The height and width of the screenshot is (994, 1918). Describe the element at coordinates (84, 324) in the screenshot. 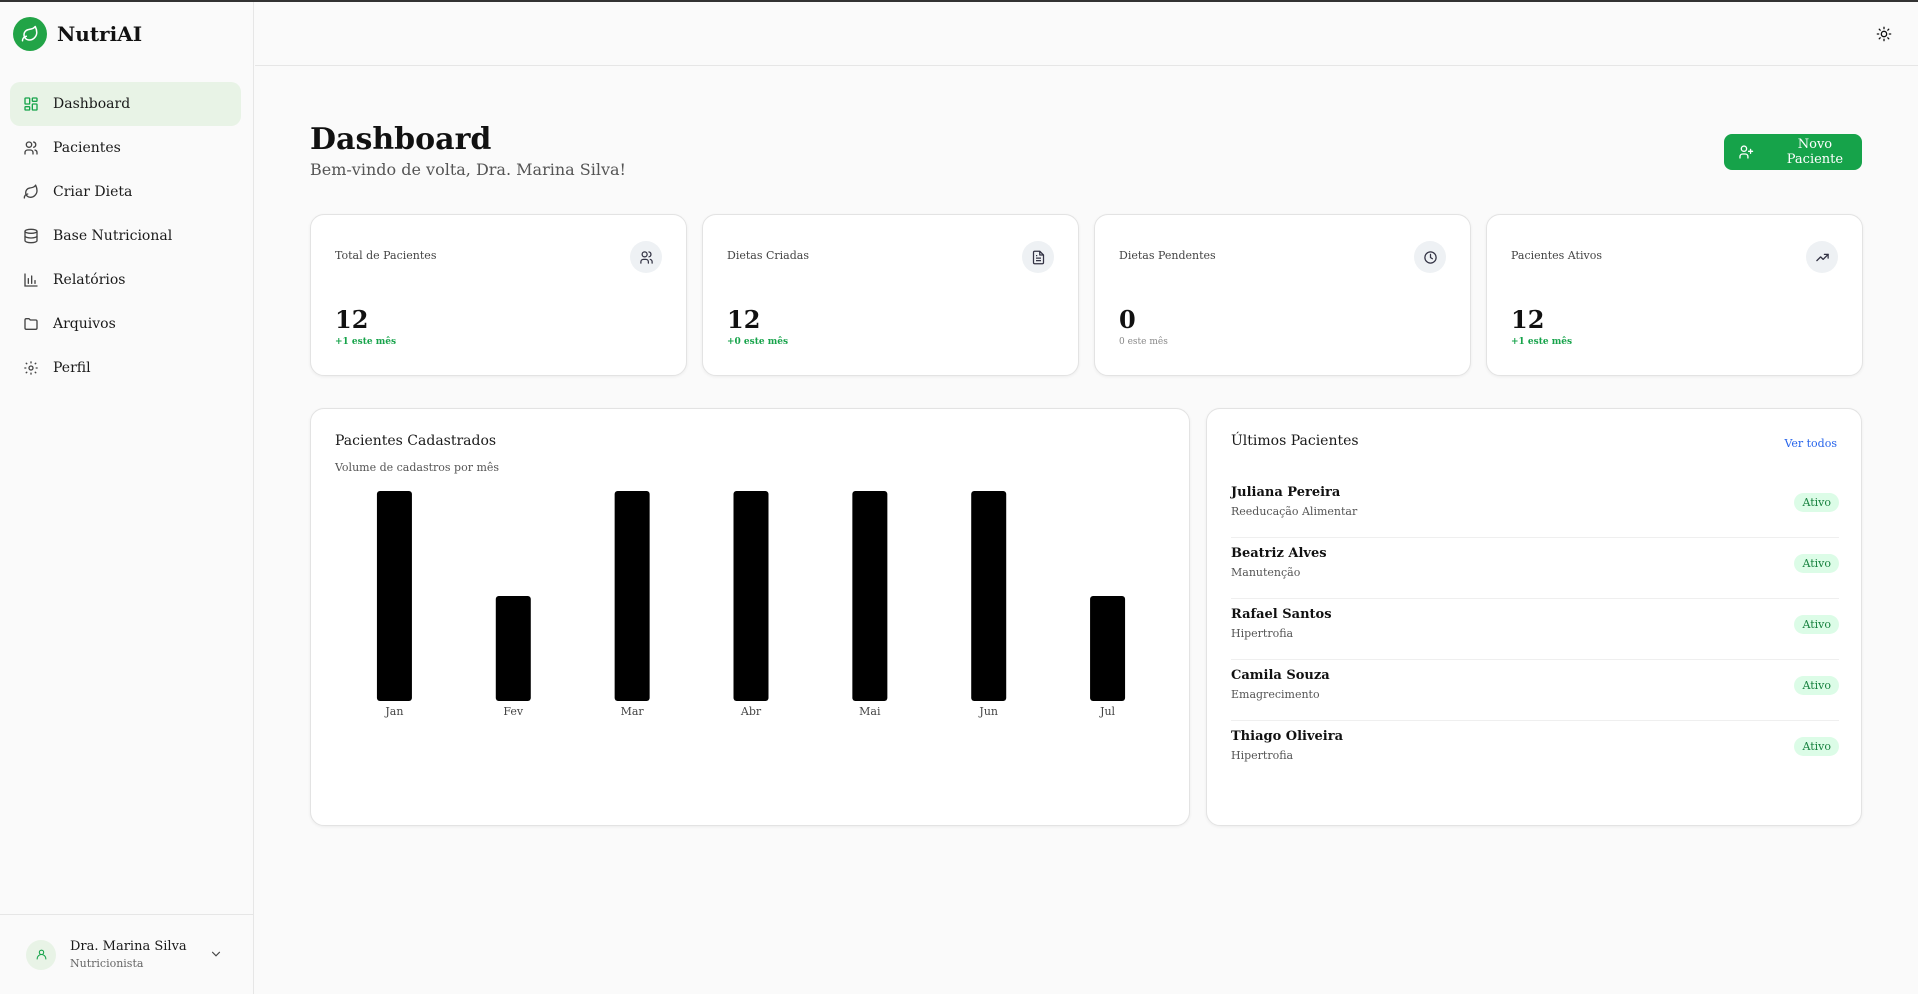

I see `sidebar-item-label: Arquivos` at that location.